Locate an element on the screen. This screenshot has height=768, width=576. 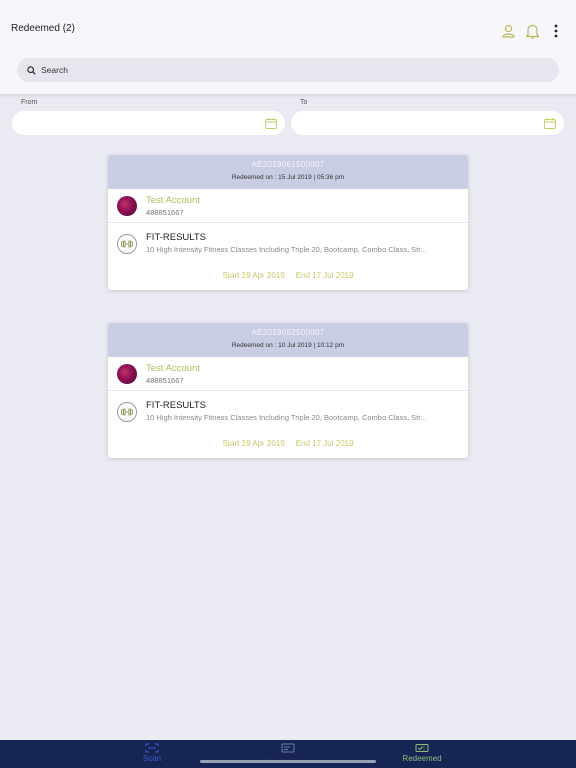
tab-scan: Scan is located at coordinates (152, 754).